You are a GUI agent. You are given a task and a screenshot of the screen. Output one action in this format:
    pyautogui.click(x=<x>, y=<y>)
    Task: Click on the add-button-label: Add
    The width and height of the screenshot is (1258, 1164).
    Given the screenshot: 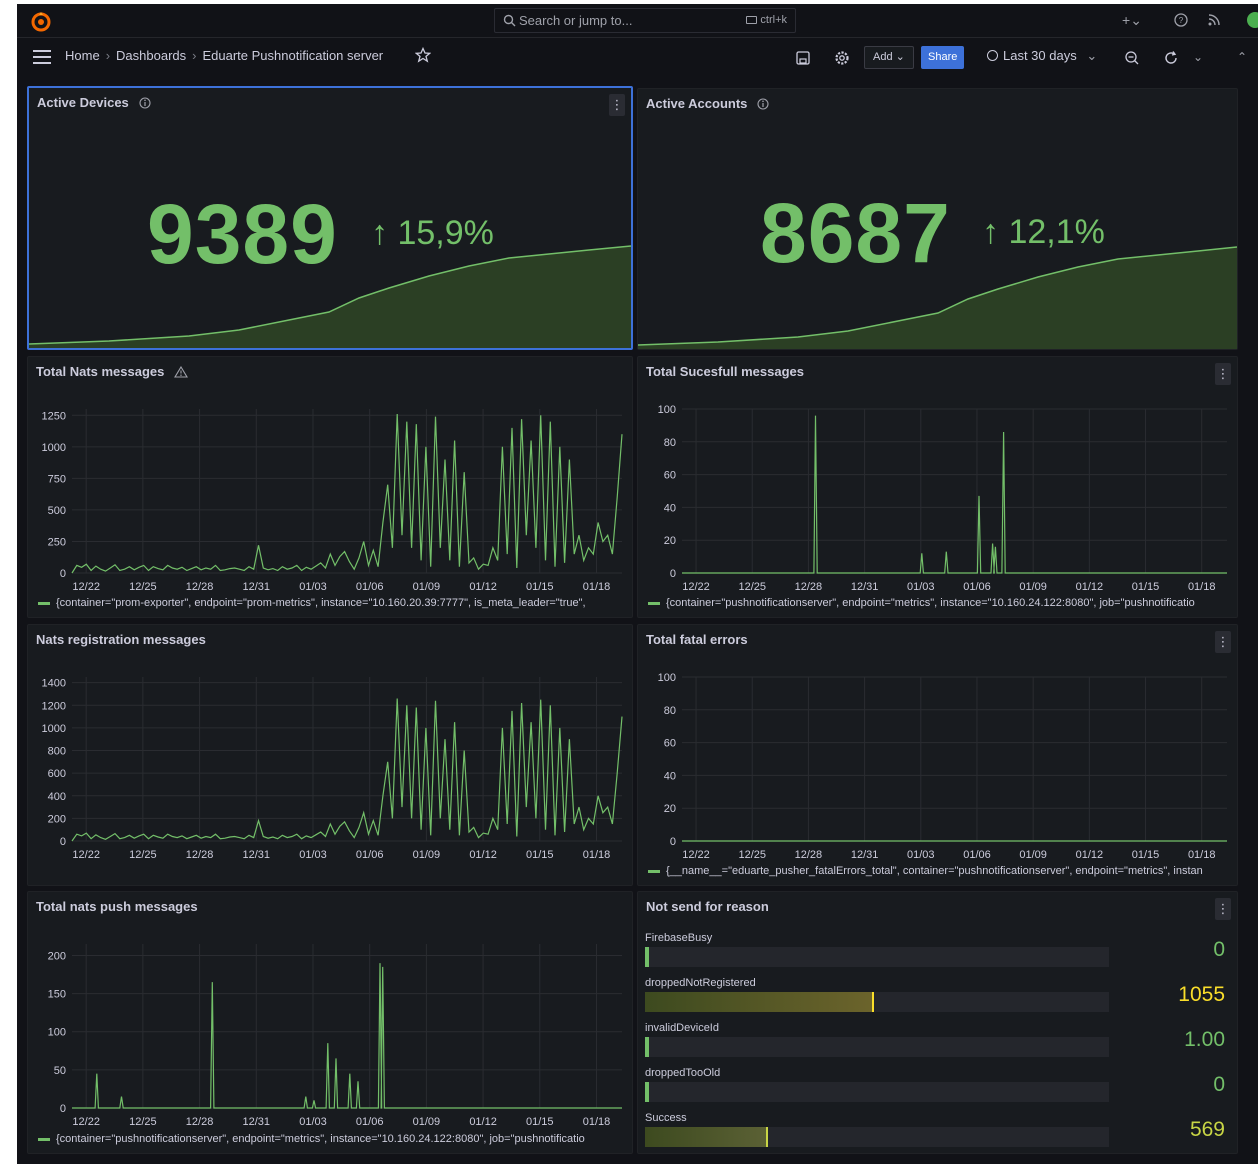 What is the action you would take?
    pyautogui.click(x=883, y=57)
    